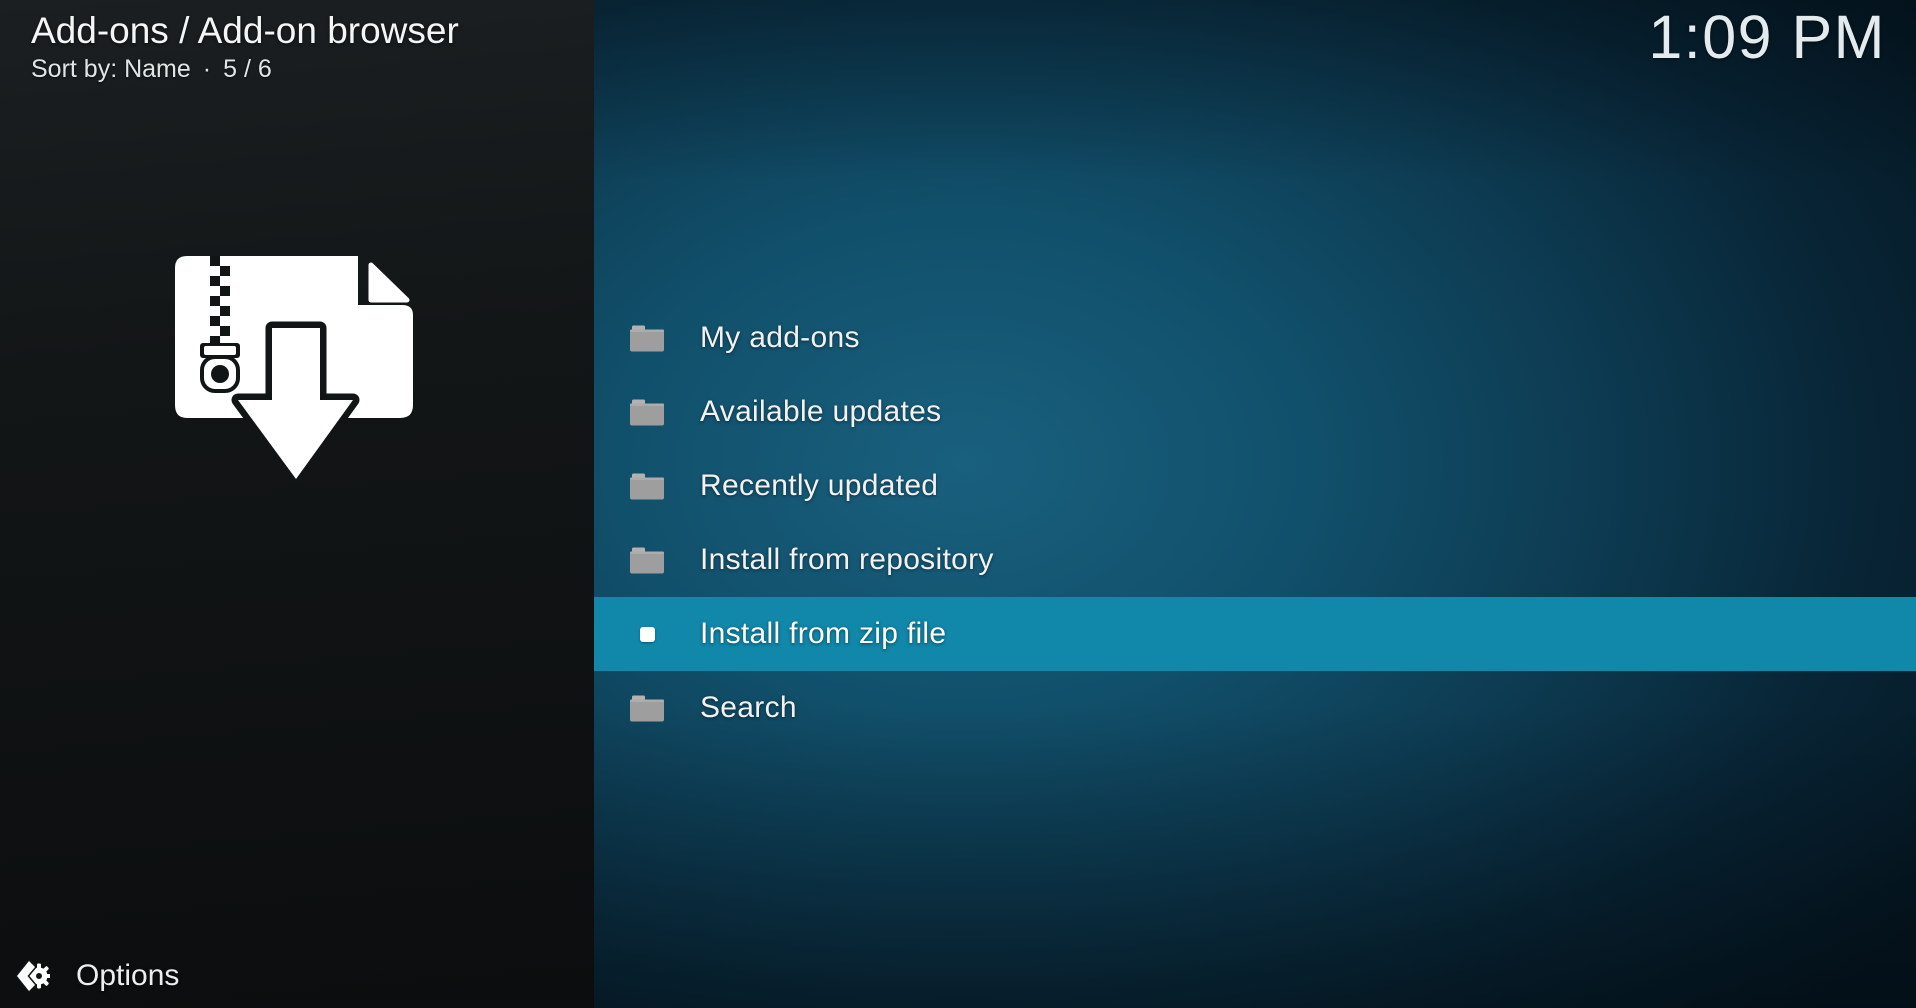 The width and height of the screenshot is (1916, 1008). Describe the element at coordinates (297, 976) in the screenshot. I see `options-button: Options` at that location.